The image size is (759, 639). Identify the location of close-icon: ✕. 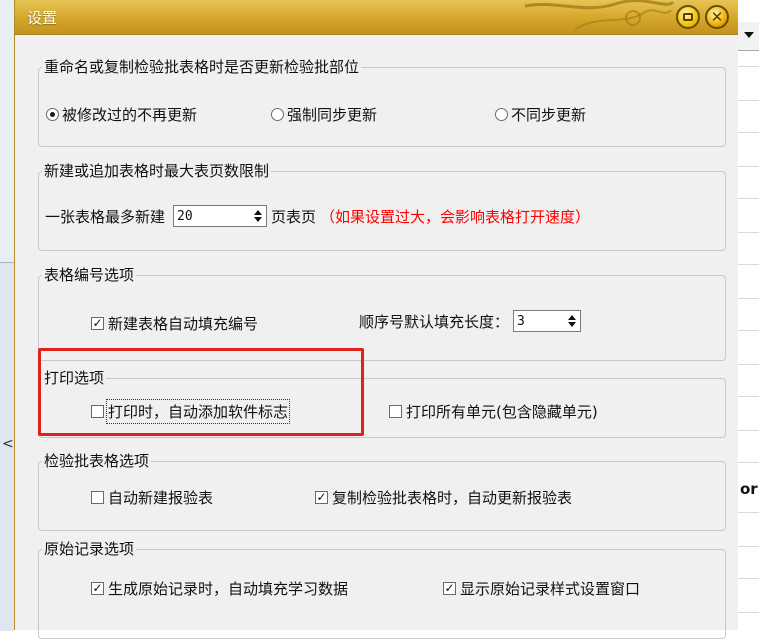
(717, 17).